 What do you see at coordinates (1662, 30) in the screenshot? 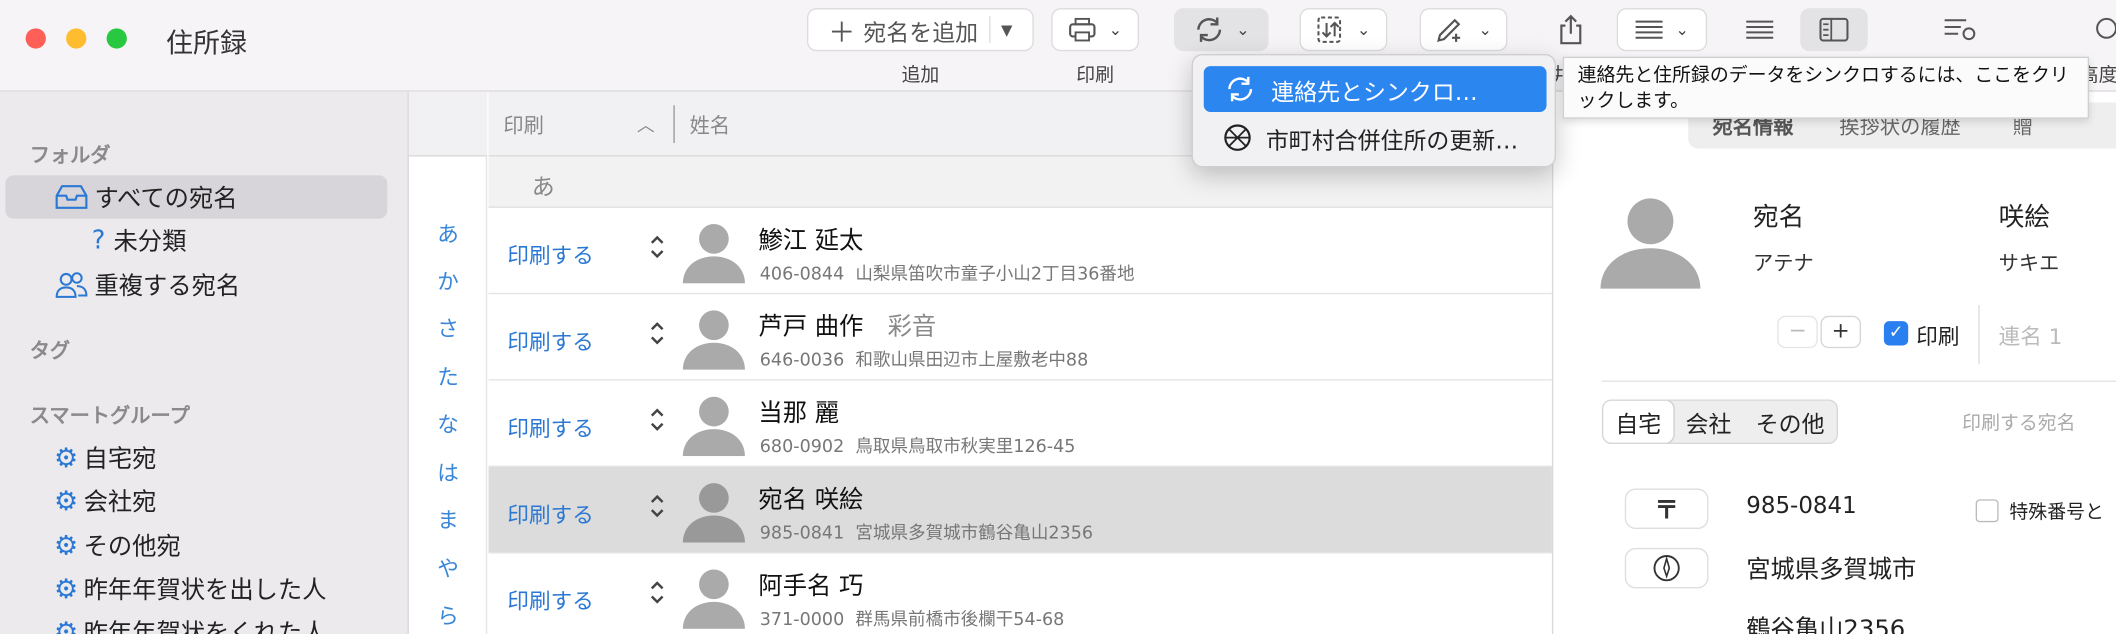
I see `sort-button: ⌄` at bounding box center [1662, 30].